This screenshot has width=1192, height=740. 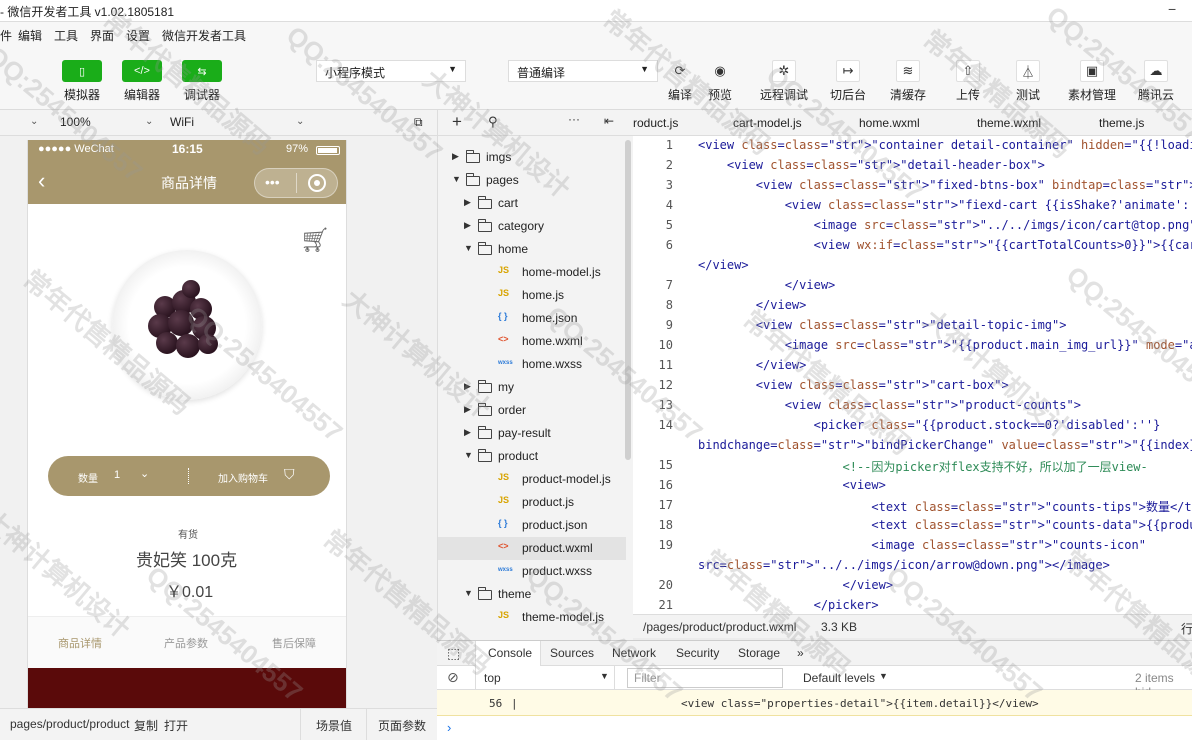 What do you see at coordinates (532, 180) in the screenshot?
I see `tree-folder: ▼ pages` at bounding box center [532, 180].